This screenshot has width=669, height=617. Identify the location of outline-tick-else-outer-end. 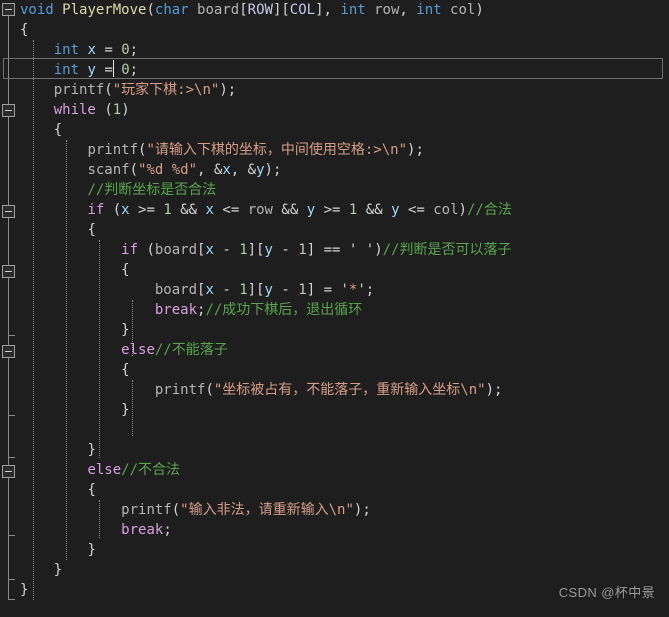
(11, 535).